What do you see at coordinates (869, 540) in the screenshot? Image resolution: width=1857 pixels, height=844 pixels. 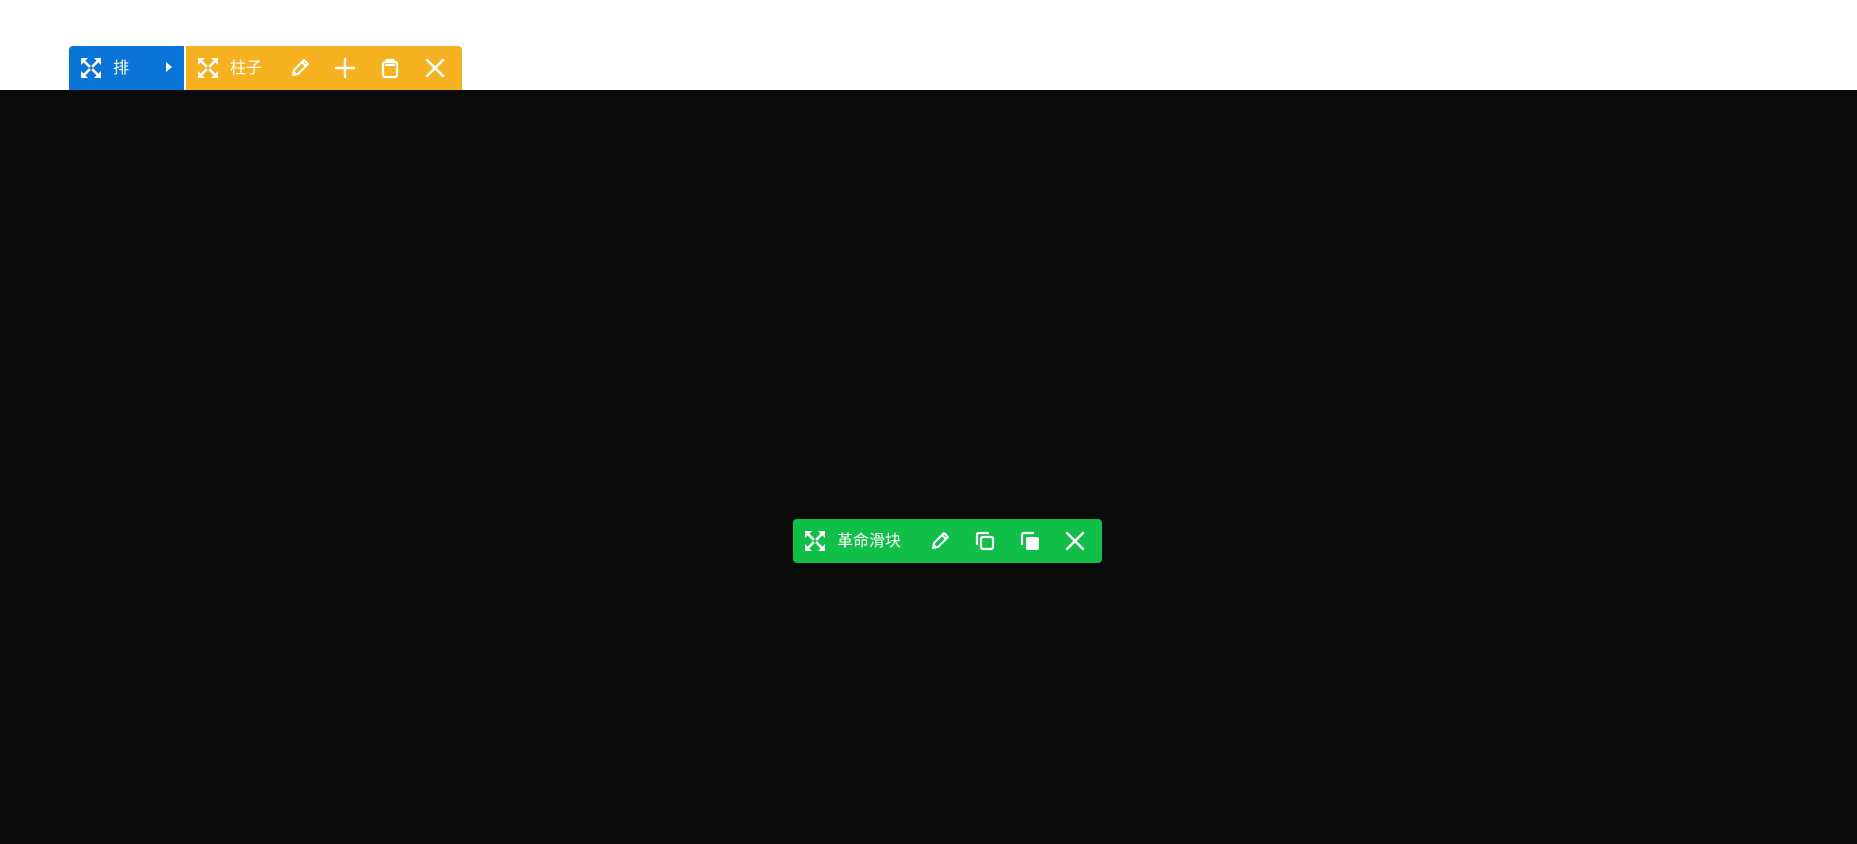 I see `module-label: 革命滑块` at bounding box center [869, 540].